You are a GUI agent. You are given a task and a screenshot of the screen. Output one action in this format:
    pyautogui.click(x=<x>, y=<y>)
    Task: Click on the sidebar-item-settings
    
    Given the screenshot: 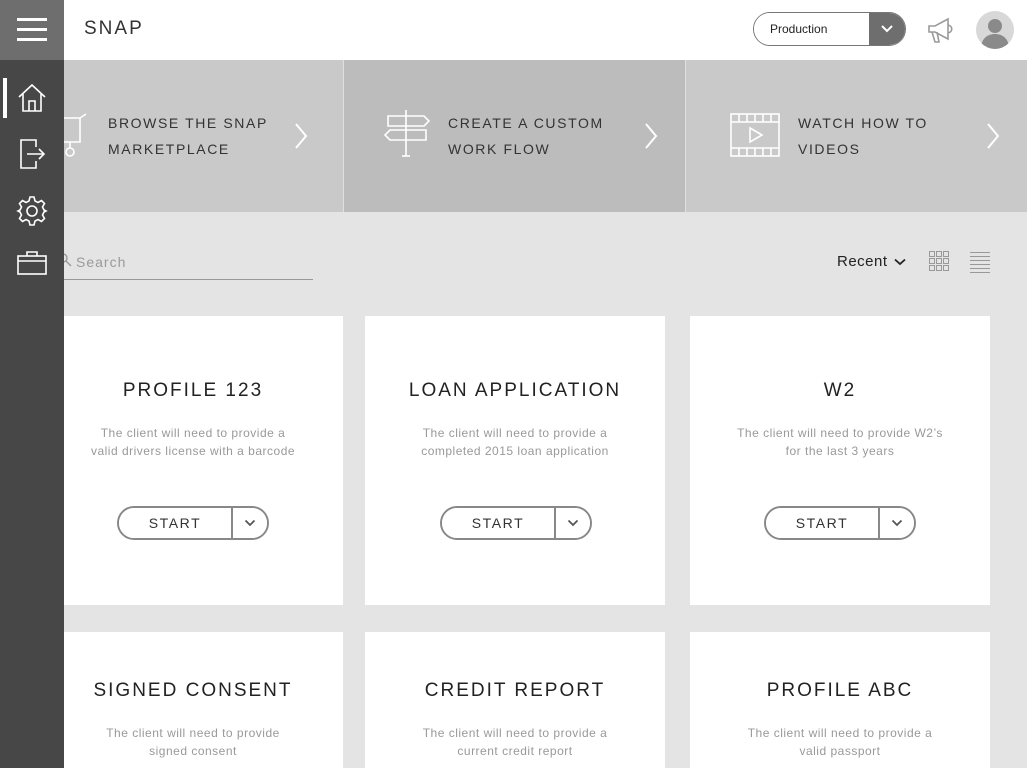 What is the action you would take?
    pyautogui.click(x=32, y=211)
    